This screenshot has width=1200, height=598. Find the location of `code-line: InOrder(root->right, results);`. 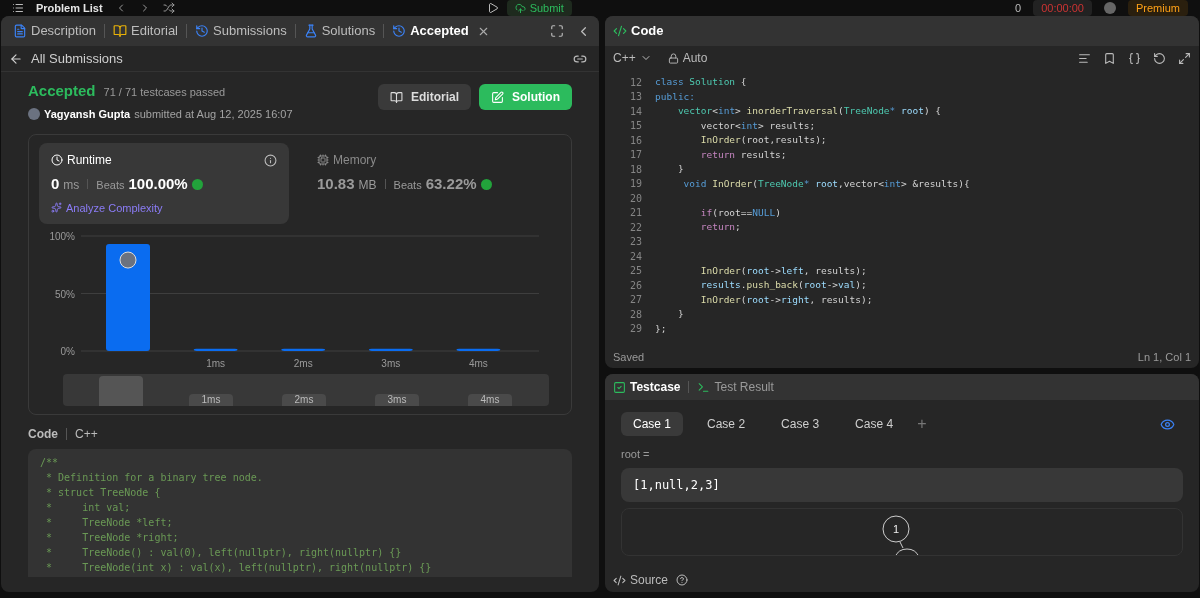

code-line: InOrder(root->right, results); is located at coordinates (786, 299).